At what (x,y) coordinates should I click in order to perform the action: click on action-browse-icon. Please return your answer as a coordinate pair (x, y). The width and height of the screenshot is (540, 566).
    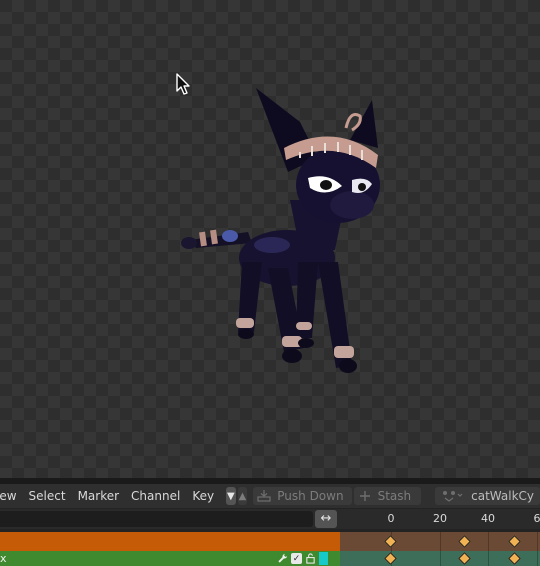
    Looking at the image, I should click on (453, 496).